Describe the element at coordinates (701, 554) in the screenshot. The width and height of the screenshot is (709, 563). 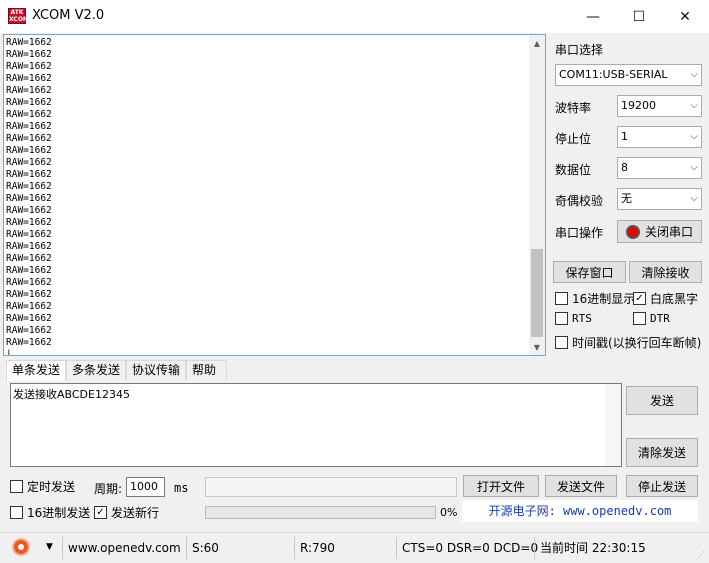
I see `resize-grip-icon: ⋰` at that location.